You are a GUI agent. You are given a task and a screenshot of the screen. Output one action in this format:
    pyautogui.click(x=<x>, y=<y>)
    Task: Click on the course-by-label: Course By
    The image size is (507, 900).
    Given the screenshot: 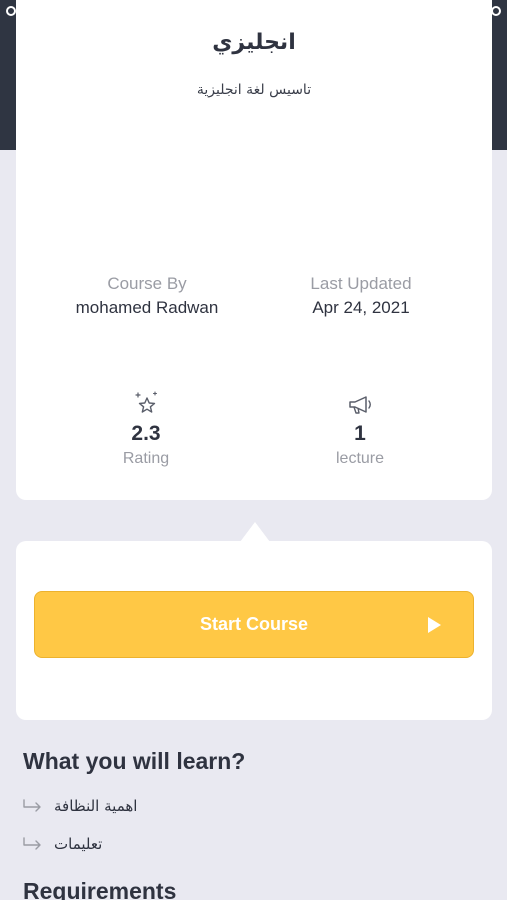 What is the action you would take?
    pyautogui.click(x=147, y=283)
    